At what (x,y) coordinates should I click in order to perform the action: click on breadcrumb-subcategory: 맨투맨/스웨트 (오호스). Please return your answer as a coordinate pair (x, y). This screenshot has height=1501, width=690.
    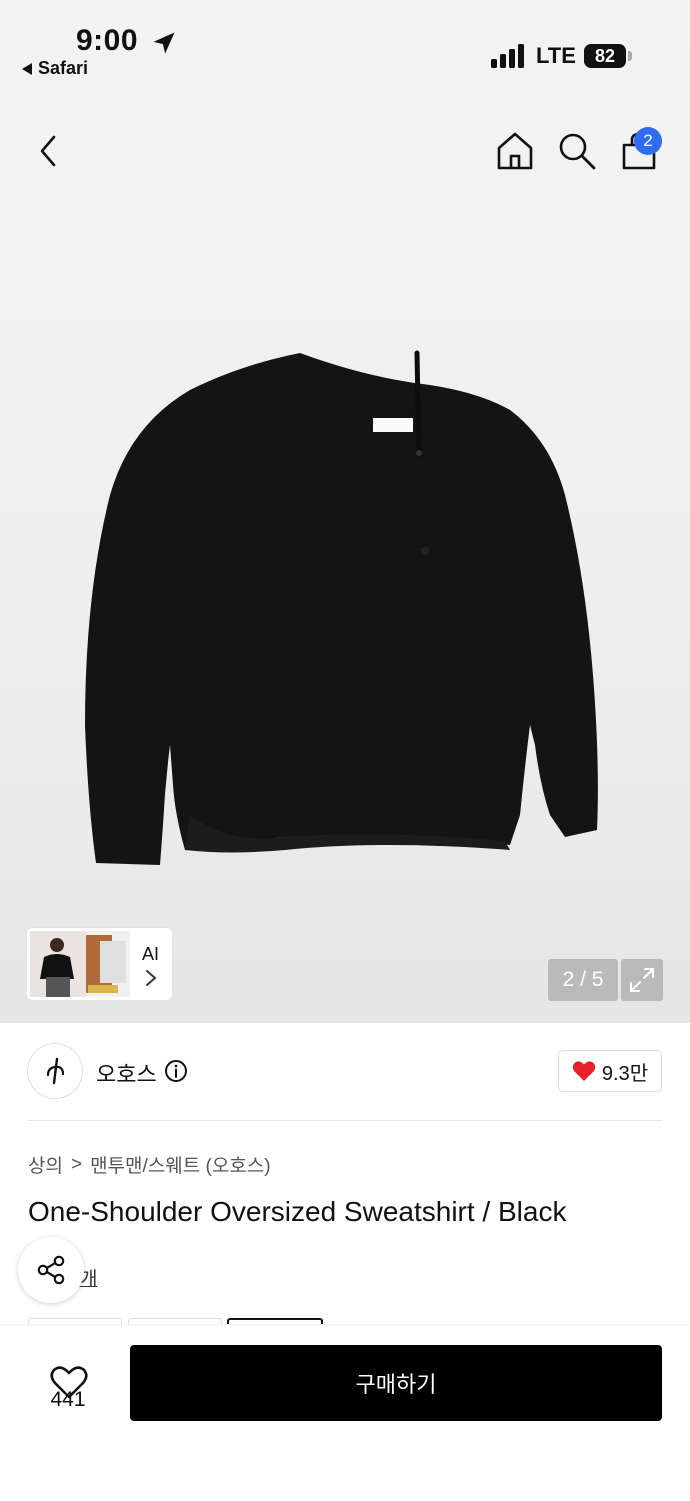
    Looking at the image, I should click on (180, 1164).